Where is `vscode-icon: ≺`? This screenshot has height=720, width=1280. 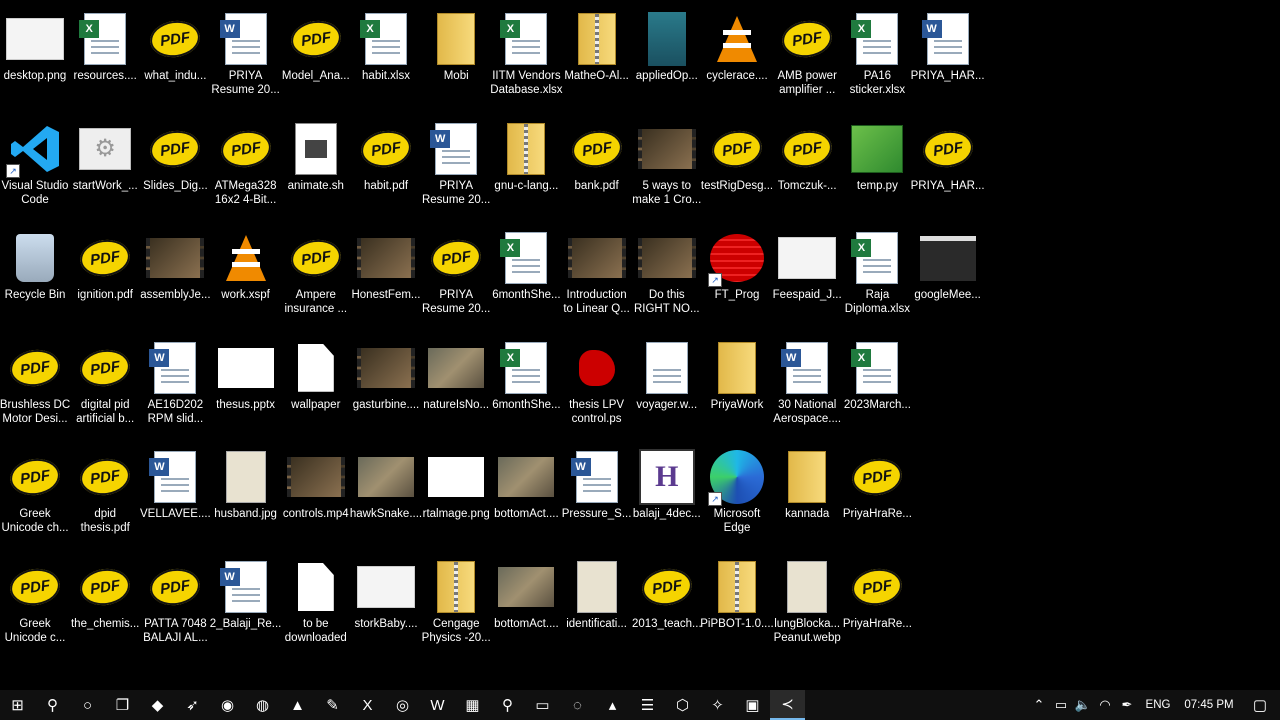
vscode-icon: ≺ is located at coordinates (787, 705).